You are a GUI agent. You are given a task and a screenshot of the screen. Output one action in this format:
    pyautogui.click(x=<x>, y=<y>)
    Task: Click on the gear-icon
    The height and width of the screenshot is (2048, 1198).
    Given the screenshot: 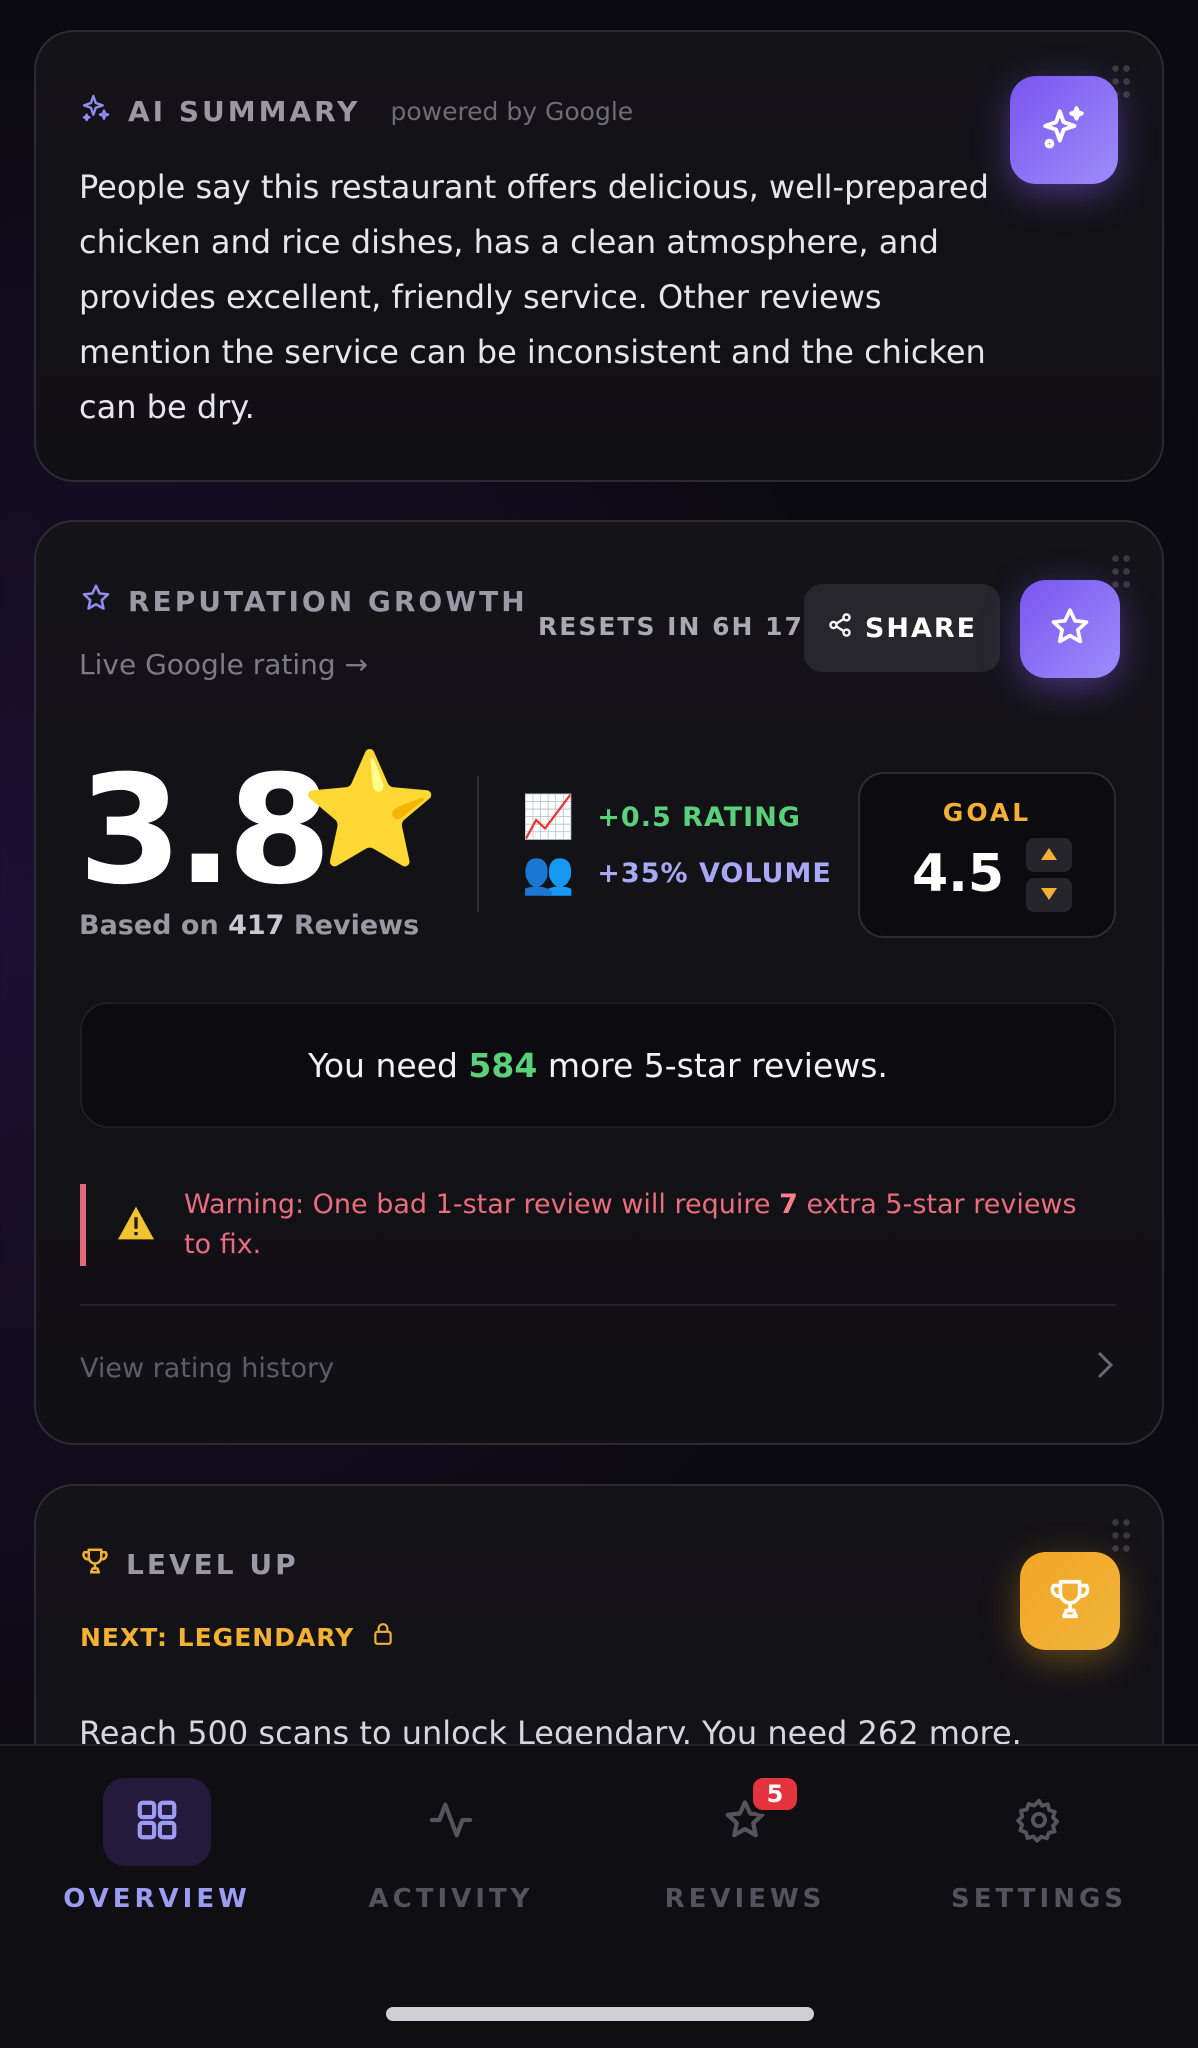 What is the action you would take?
    pyautogui.click(x=1039, y=1822)
    